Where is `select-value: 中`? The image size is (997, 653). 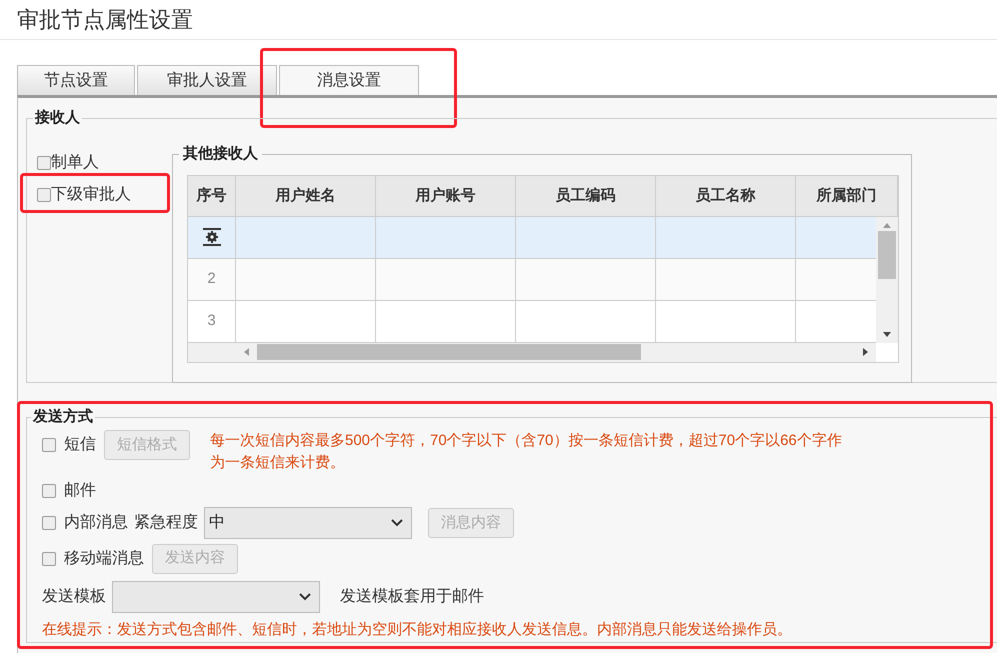
select-value: 中 is located at coordinates (217, 522).